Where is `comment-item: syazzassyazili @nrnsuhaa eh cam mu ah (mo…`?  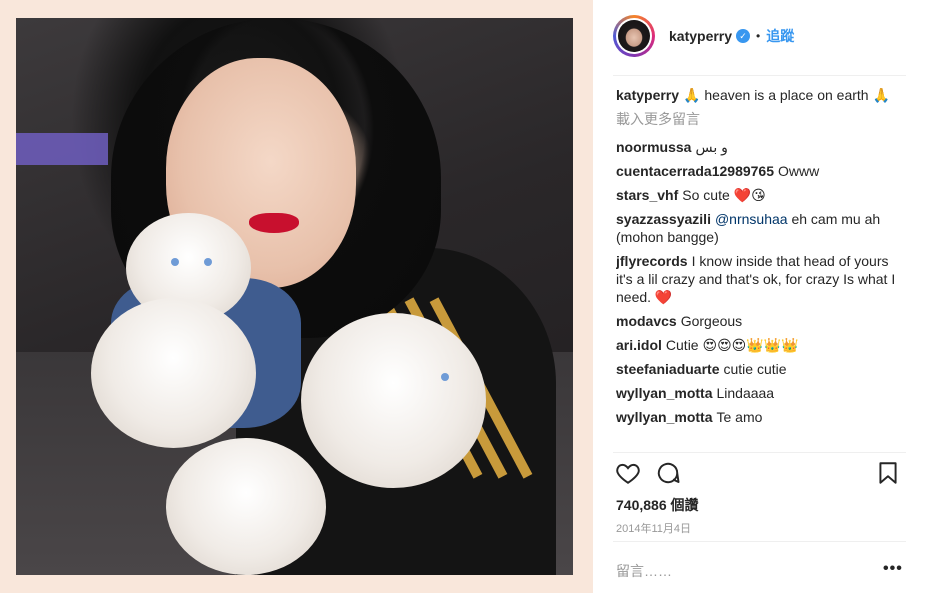 comment-item: syazzassyazili @nrnsuhaa eh cam mu ah (mo… is located at coordinates (756, 228).